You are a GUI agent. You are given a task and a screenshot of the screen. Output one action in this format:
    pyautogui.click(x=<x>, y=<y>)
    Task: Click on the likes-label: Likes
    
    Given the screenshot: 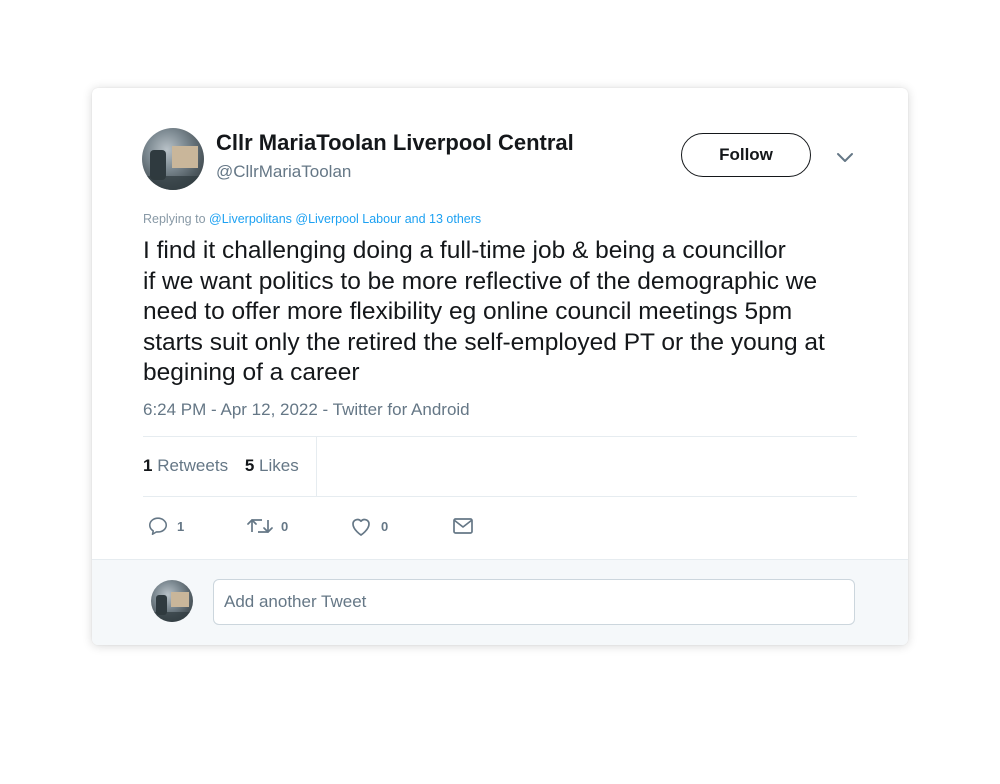 What is the action you would take?
    pyautogui.click(x=279, y=465)
    